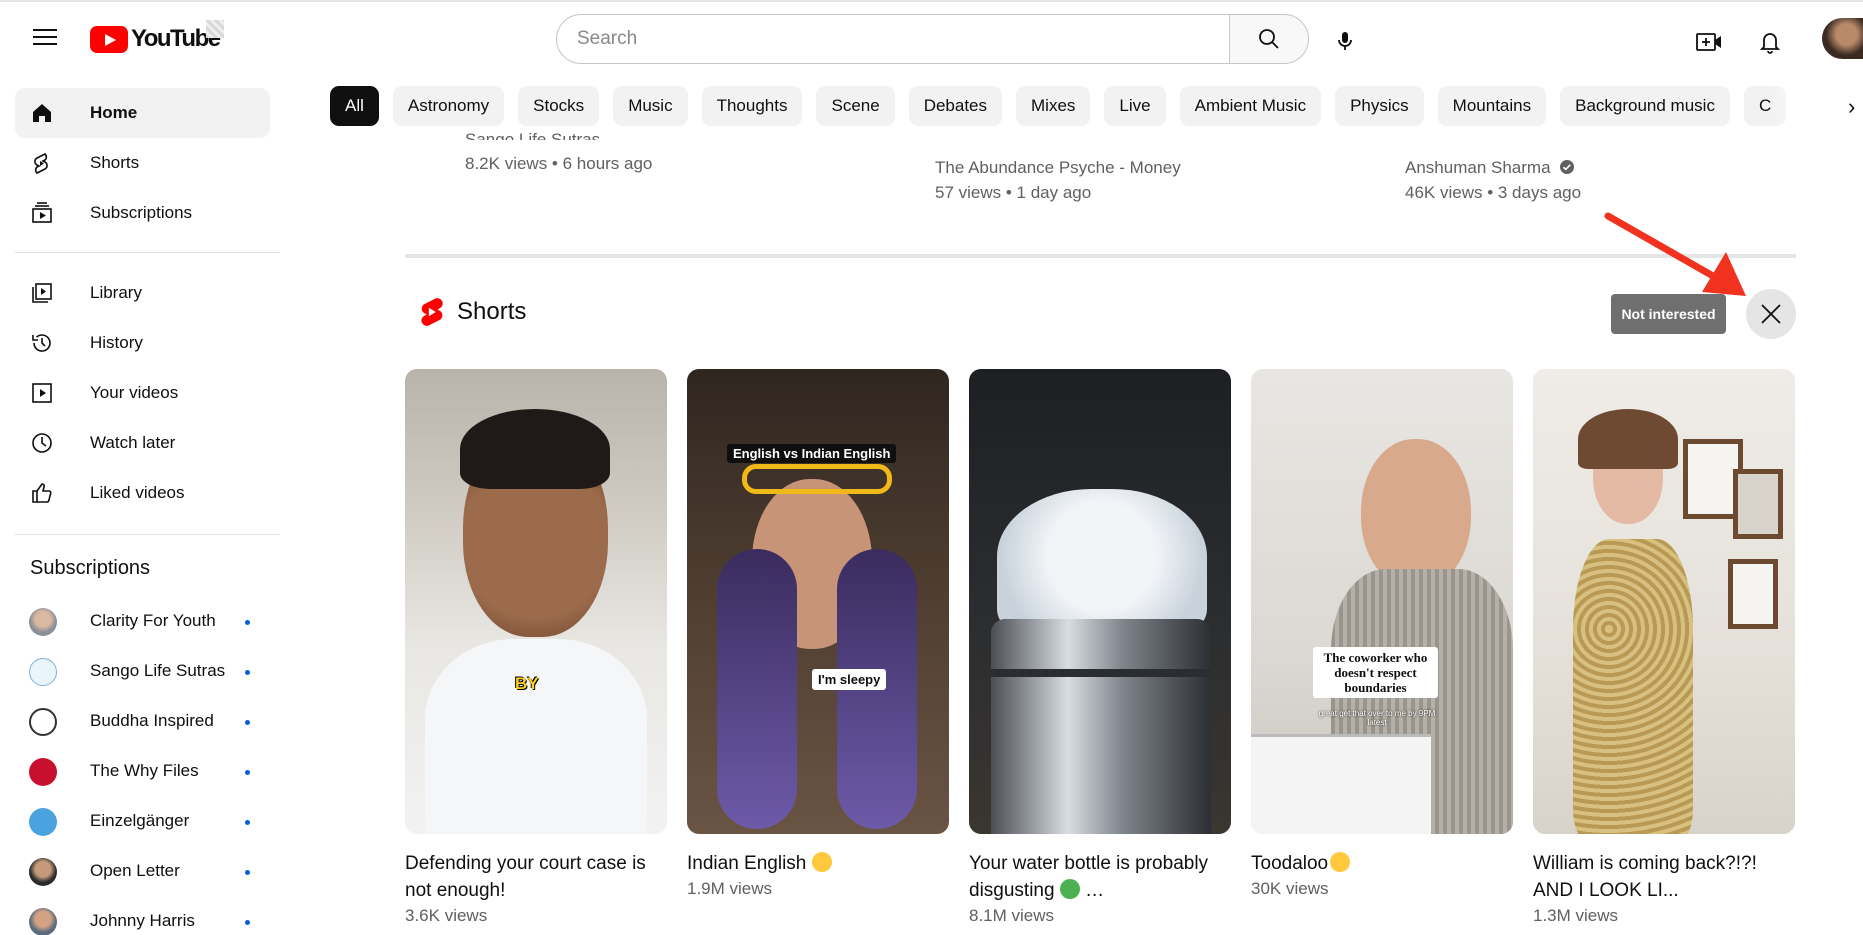 The image size is (1863, 935). I want to click on video-meta: 57 views • 1 day ago, so click(1013, 192).